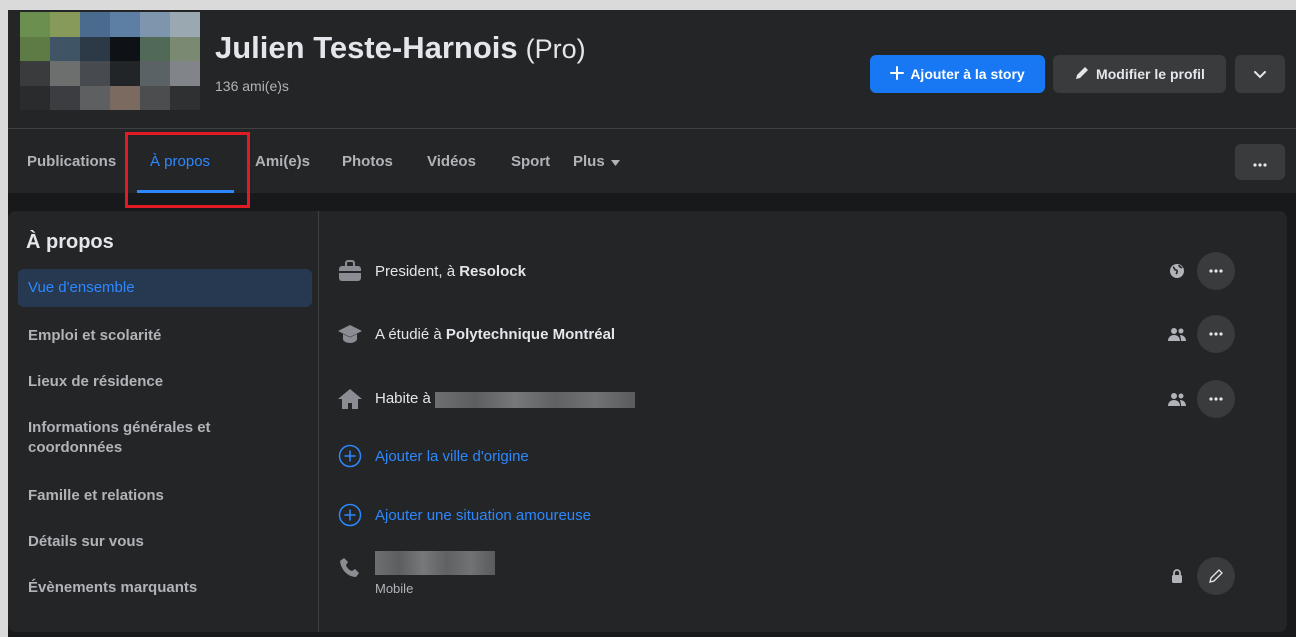 The width and height of the screenshot is (1296, 637). I want to click on overview-work-row: President, à Resolock, so click(800, 271).